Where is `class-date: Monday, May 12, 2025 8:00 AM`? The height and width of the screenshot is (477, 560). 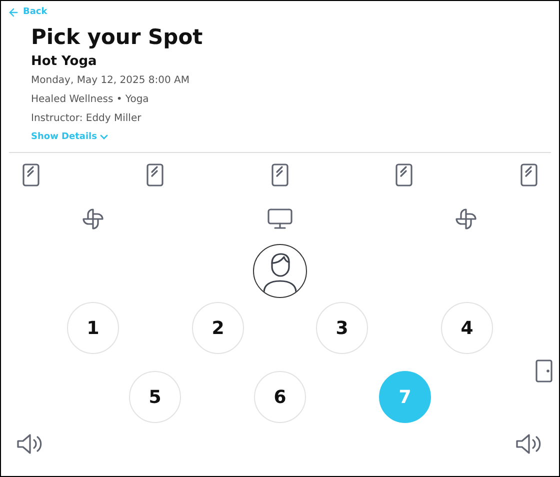 class-date: Monday, May 12, 2025 8:00 AM is located at coordinates (111, 81).